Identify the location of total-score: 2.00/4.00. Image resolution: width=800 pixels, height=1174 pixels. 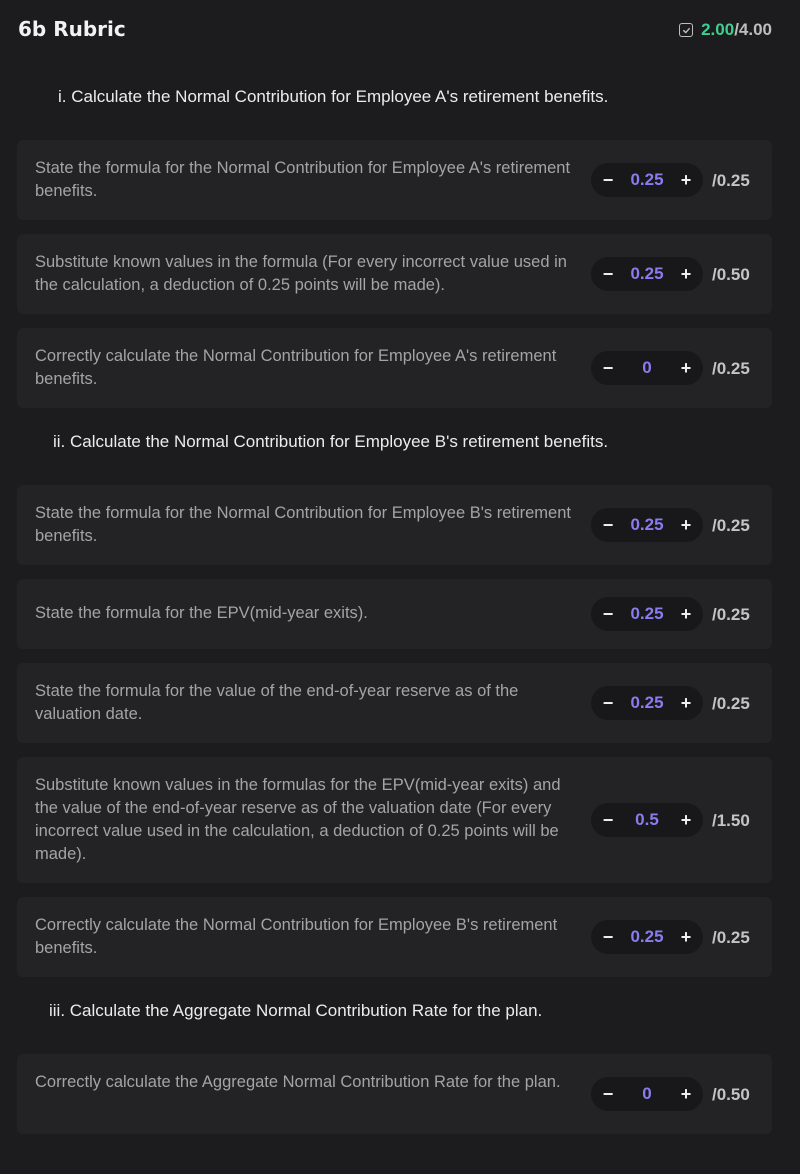
(725, 30).